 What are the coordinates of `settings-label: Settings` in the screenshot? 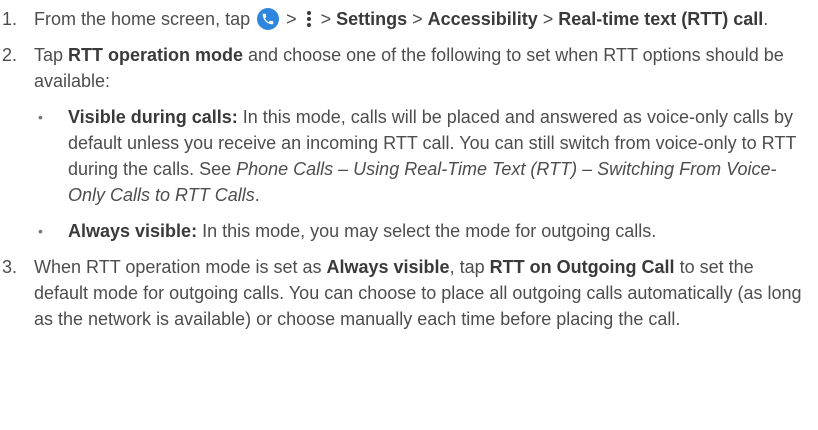 It's located at (372, 19).